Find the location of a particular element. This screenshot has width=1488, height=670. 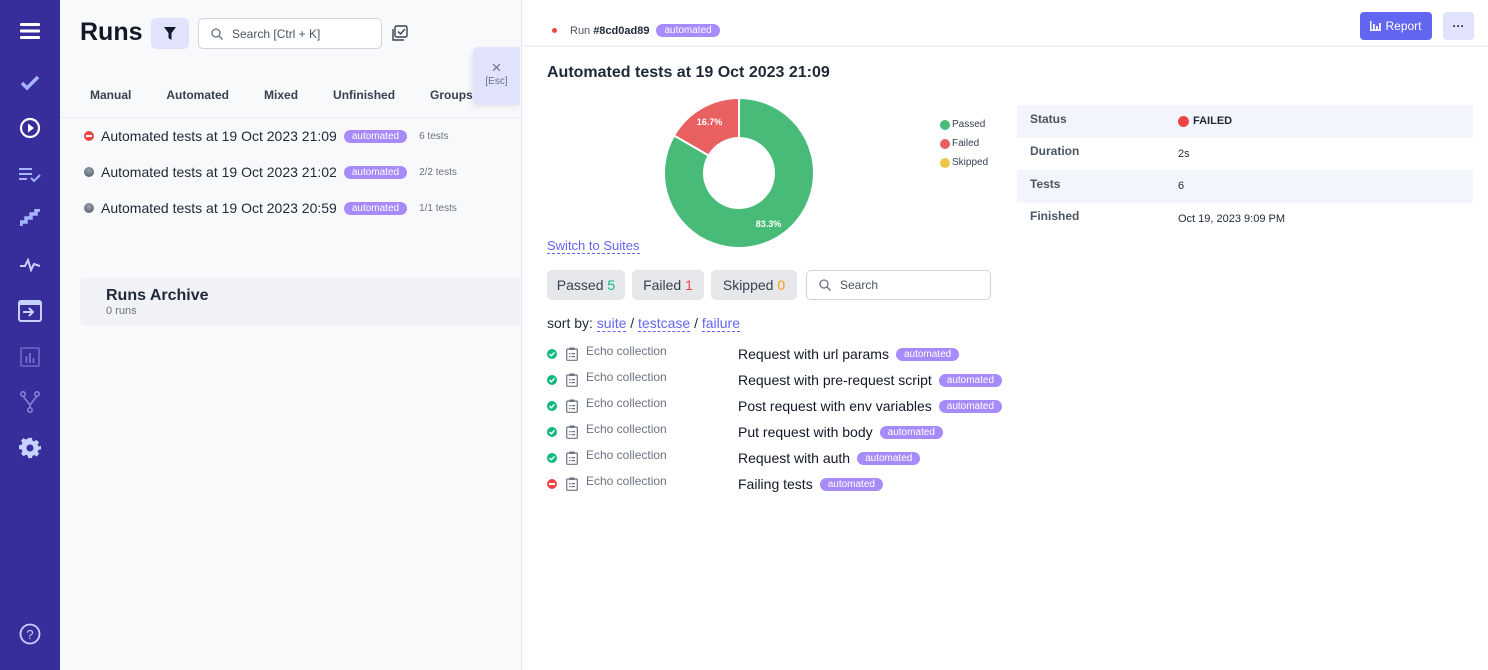

tab-manual: Manual is located at coordinates (110, 95).